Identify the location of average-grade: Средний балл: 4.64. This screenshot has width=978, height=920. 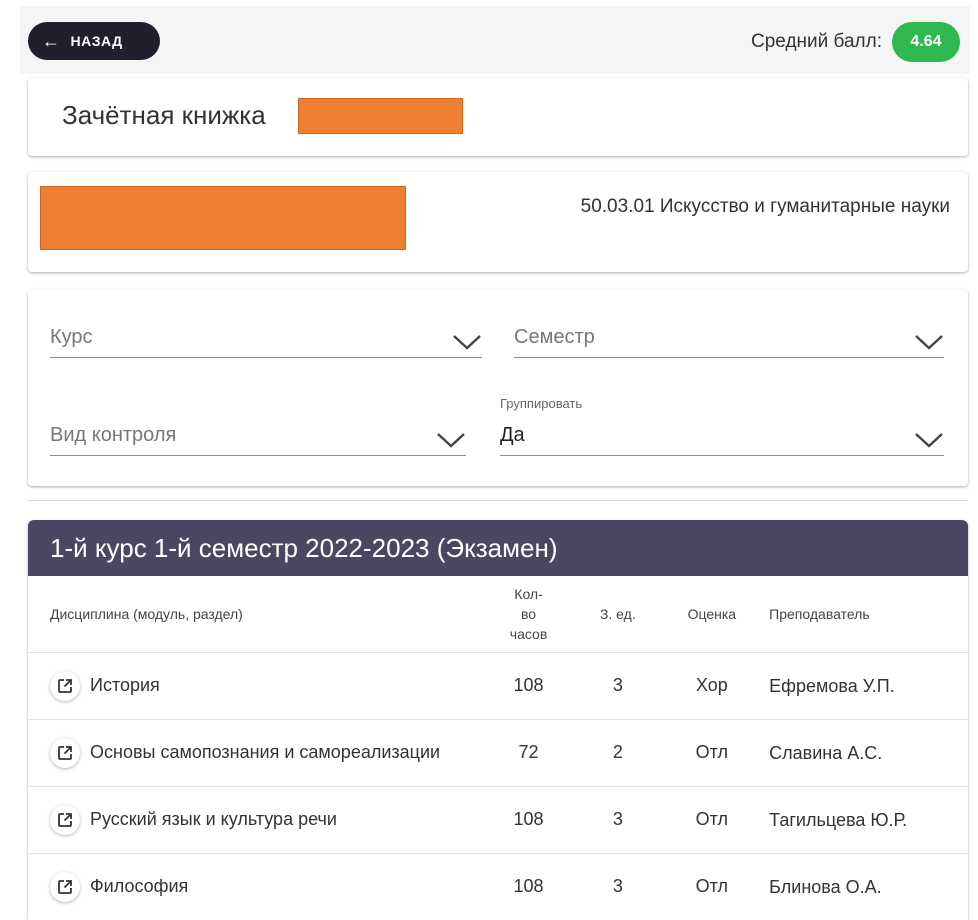
(855, 42).